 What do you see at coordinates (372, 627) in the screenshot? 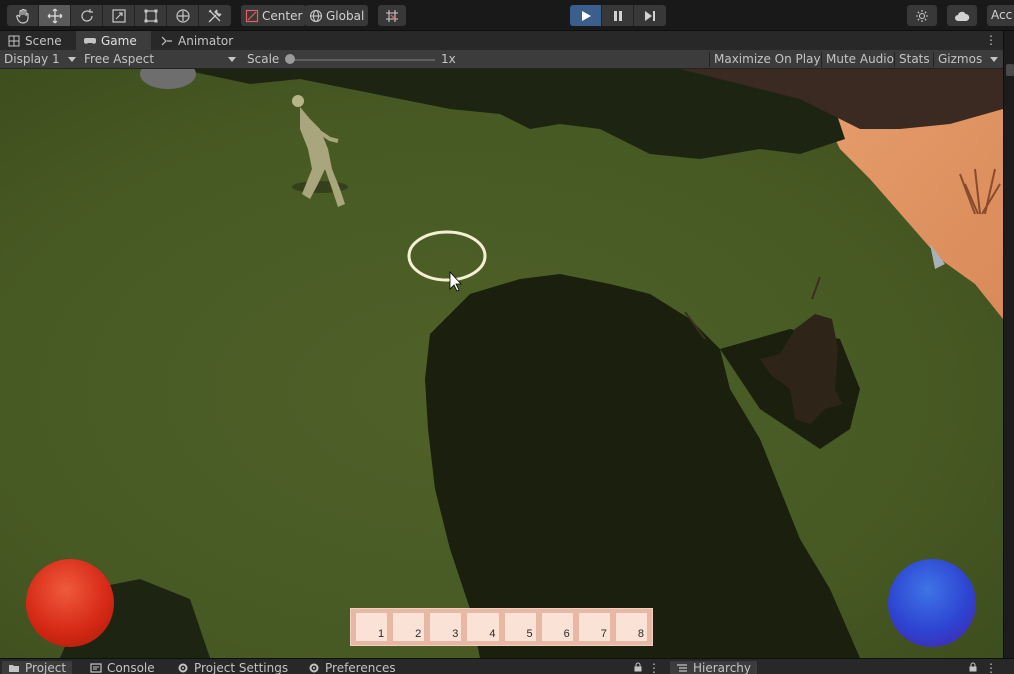
I see `hotbar-slot: 1` at bounding box center [372, 627].